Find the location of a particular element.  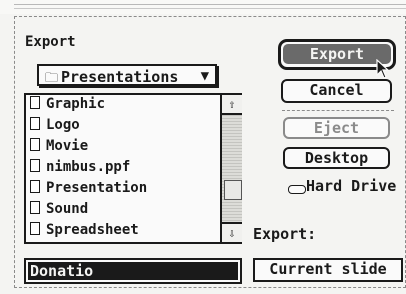

list-item-label: Presentation is located at coordinates (97, 188).